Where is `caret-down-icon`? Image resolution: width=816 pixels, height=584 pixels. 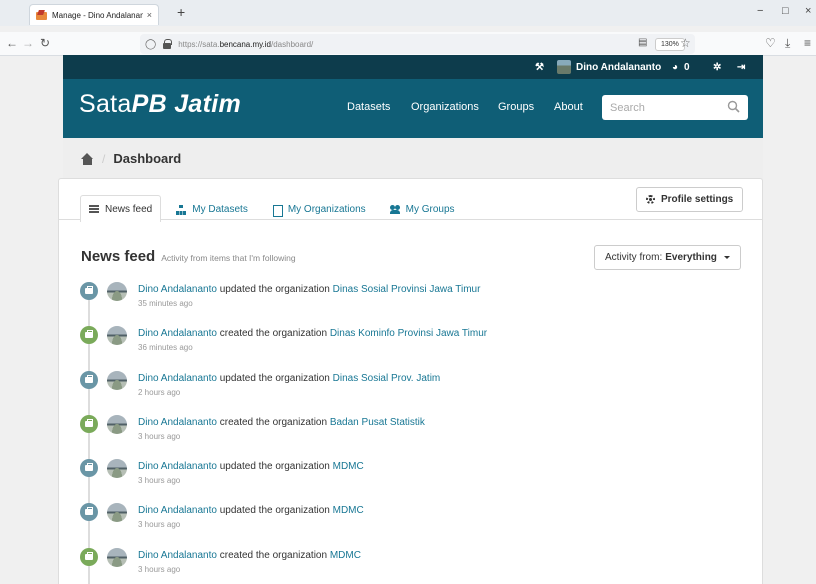 caret-down-icon is located at coordinates (726, 257).